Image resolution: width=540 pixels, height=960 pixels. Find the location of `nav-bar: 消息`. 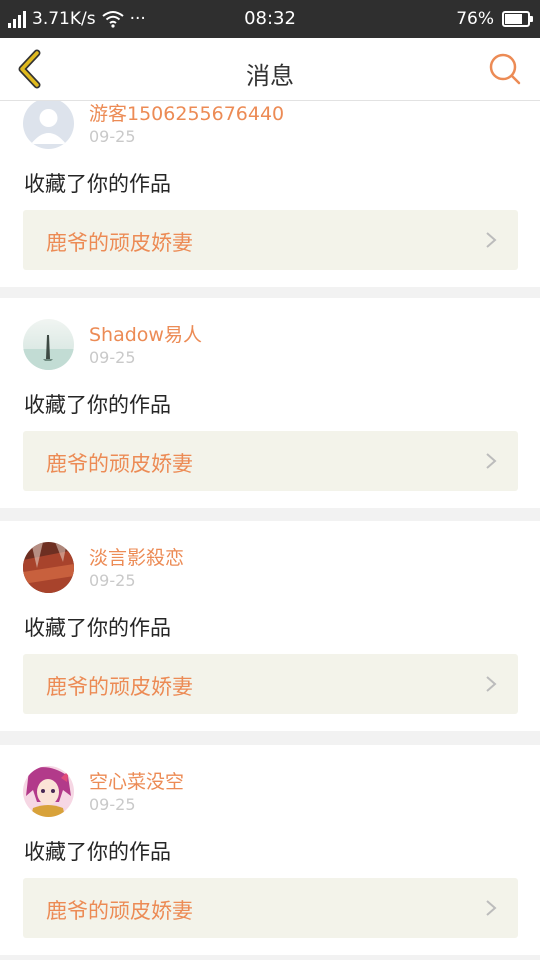

nav-bar: 消息 is located at coordinates (270, 69).